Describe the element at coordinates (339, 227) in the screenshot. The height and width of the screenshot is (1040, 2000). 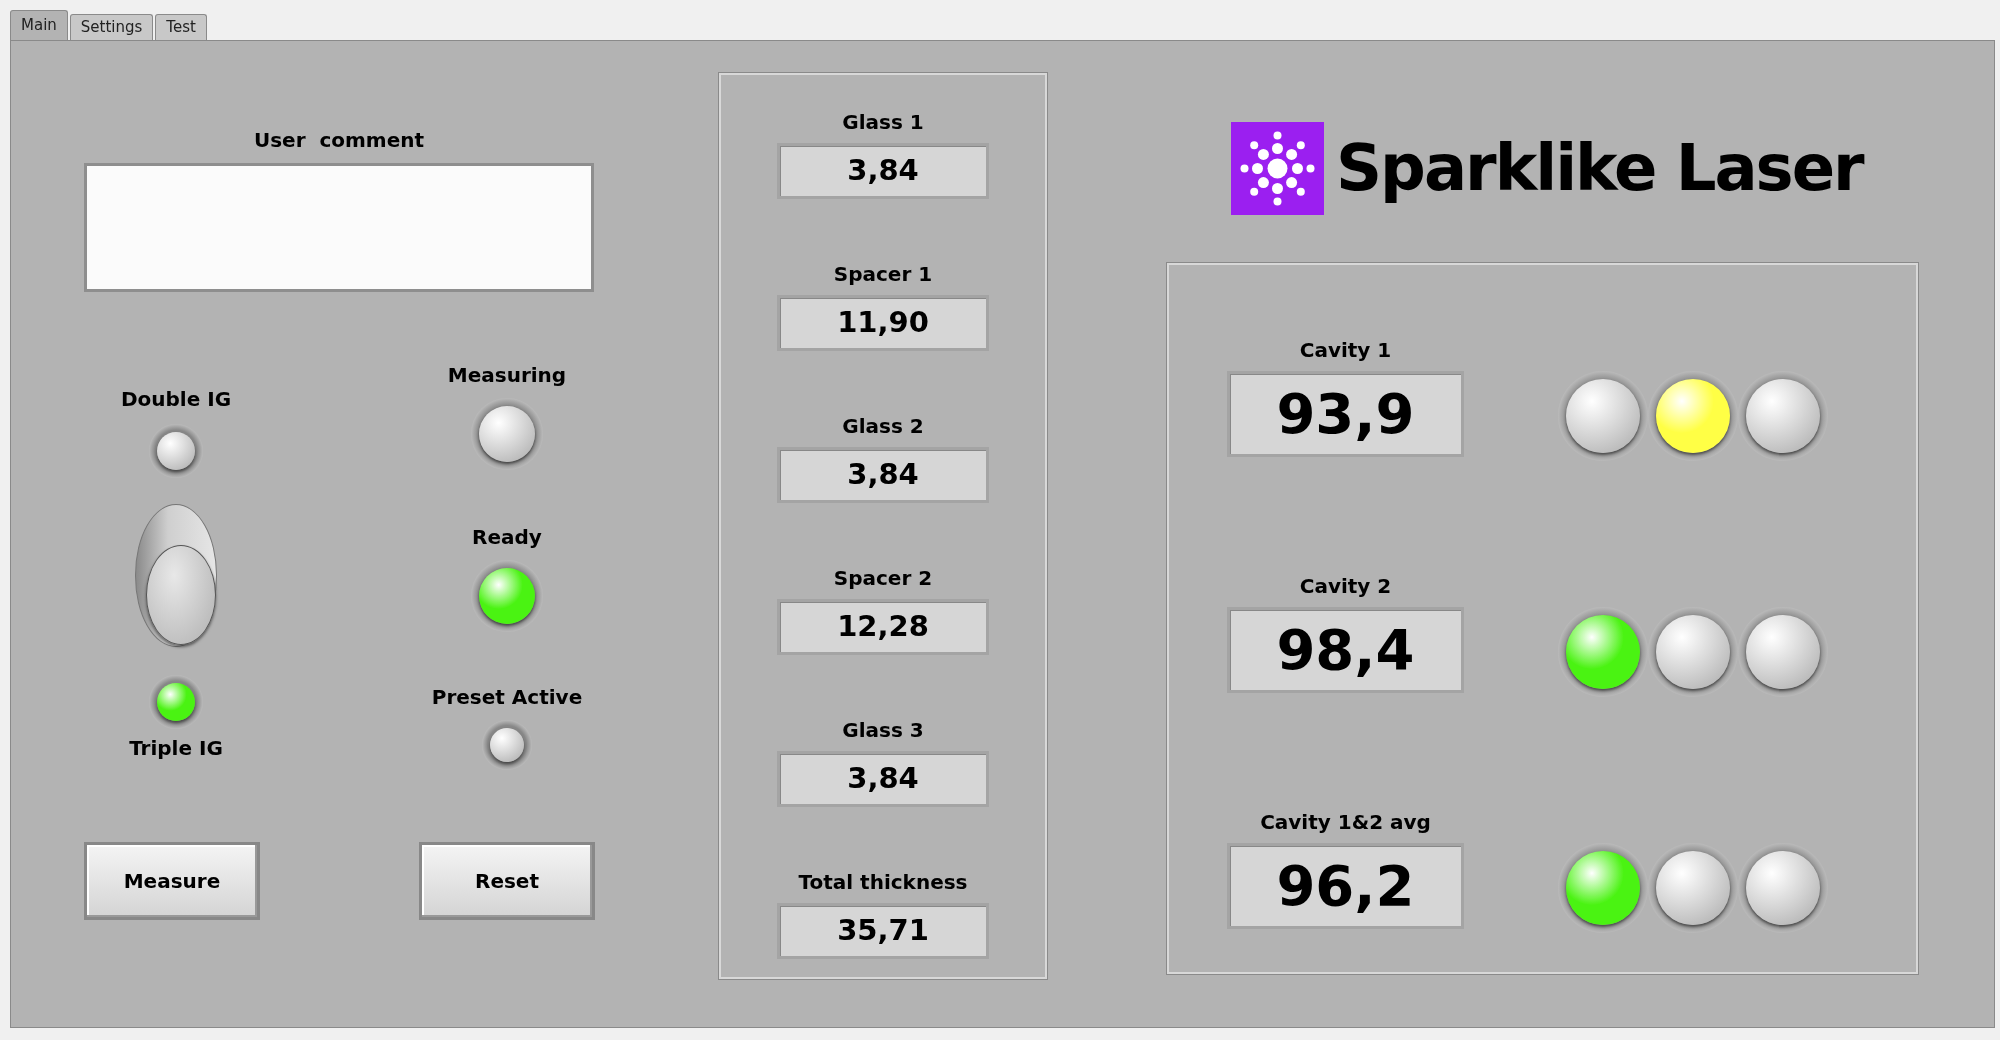
I see `comment-field` at that location.